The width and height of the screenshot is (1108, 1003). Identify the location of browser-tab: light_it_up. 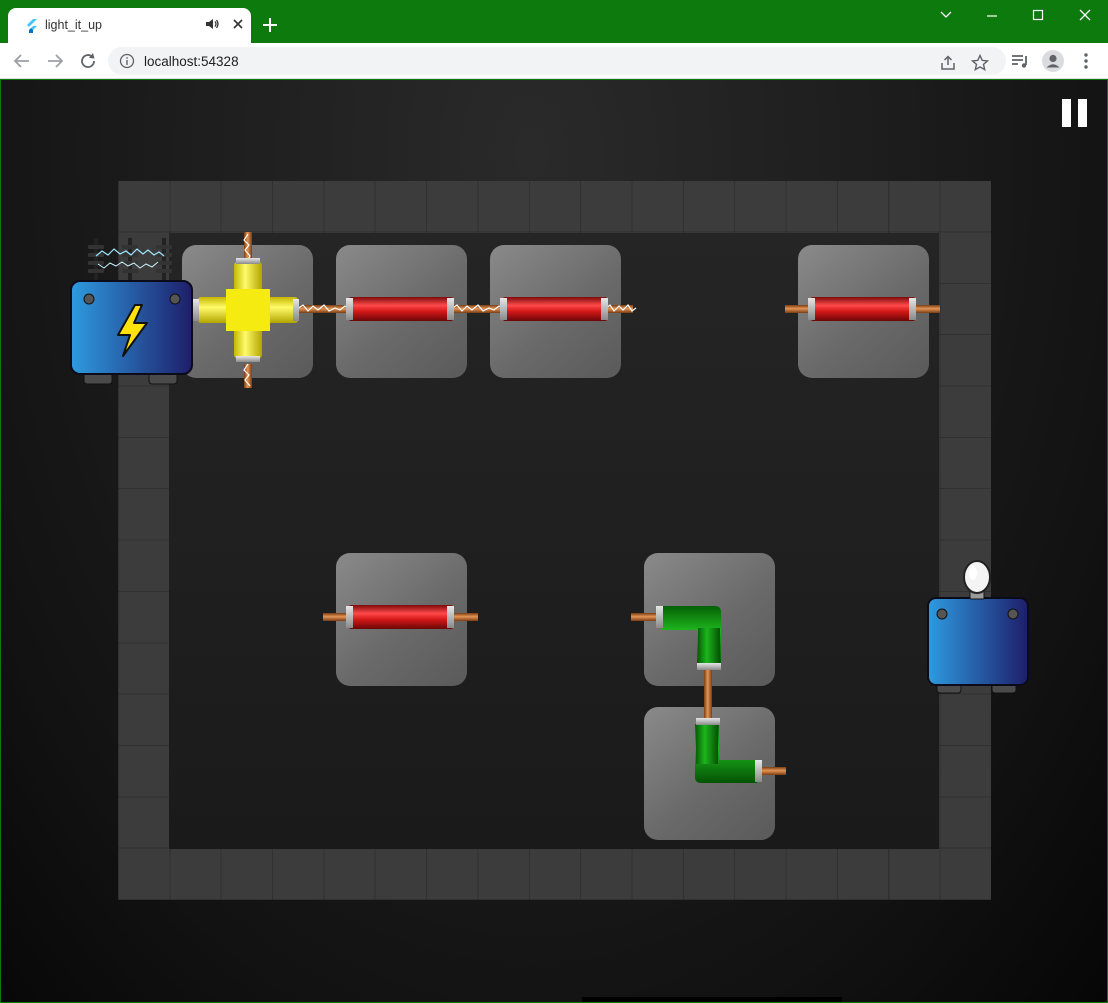
(129, 25).